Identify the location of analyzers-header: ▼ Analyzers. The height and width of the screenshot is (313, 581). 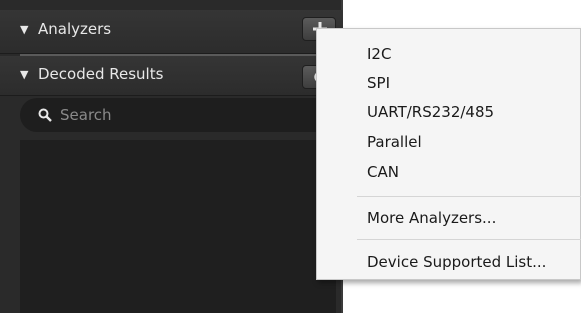
(171, 32).